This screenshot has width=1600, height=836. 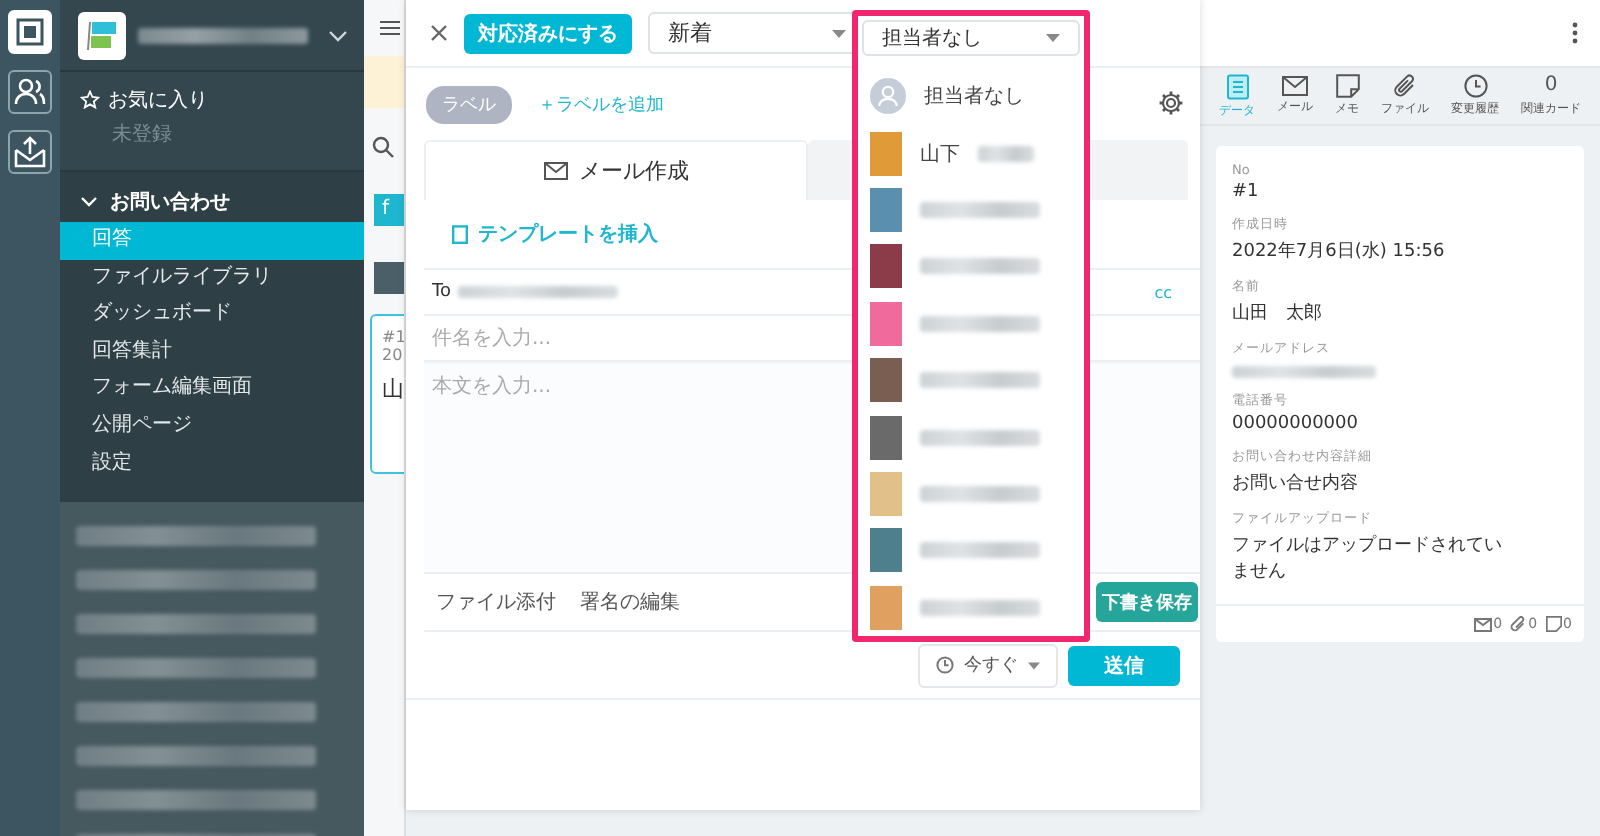 I want to click on field-value: #1, so click(x=1246, y=192).